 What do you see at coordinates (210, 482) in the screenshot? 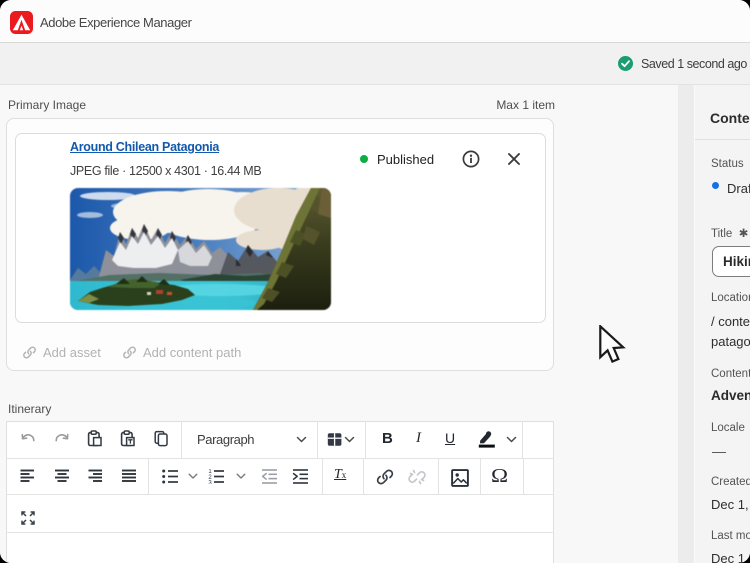
I see `svg-text: 3` at bounding box center [210, 482].